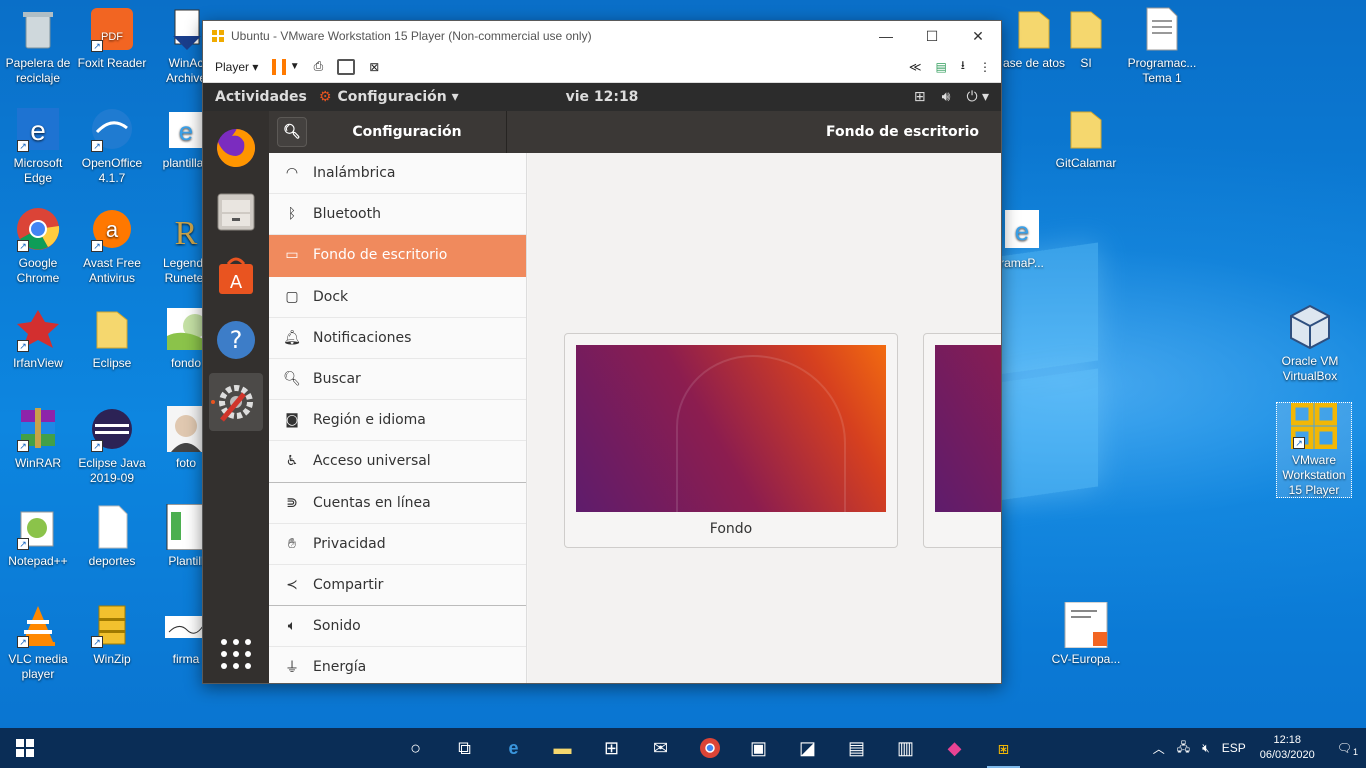 Image resolution: width=1366 pixels, height=768 pixels. I want to click on network-icon: 🖧︎, so click(1183, 748).